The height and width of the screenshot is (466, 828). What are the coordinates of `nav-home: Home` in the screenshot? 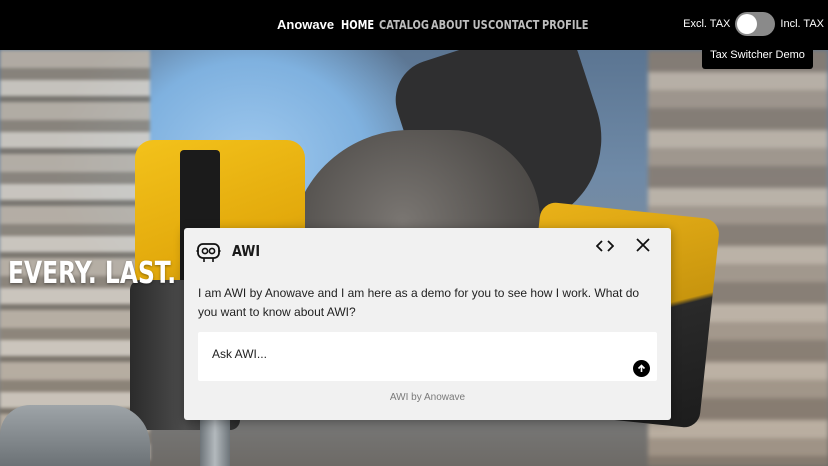 It's located at (357, 25).